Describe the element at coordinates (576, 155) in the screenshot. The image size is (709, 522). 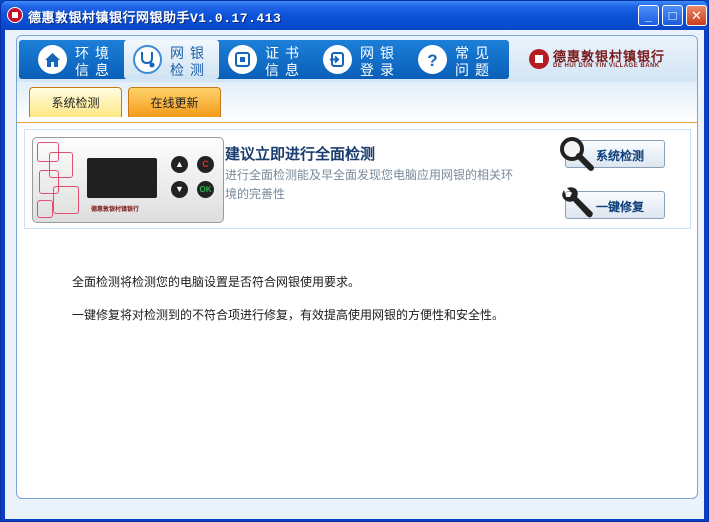
I see `magnifier-icon` at that location.